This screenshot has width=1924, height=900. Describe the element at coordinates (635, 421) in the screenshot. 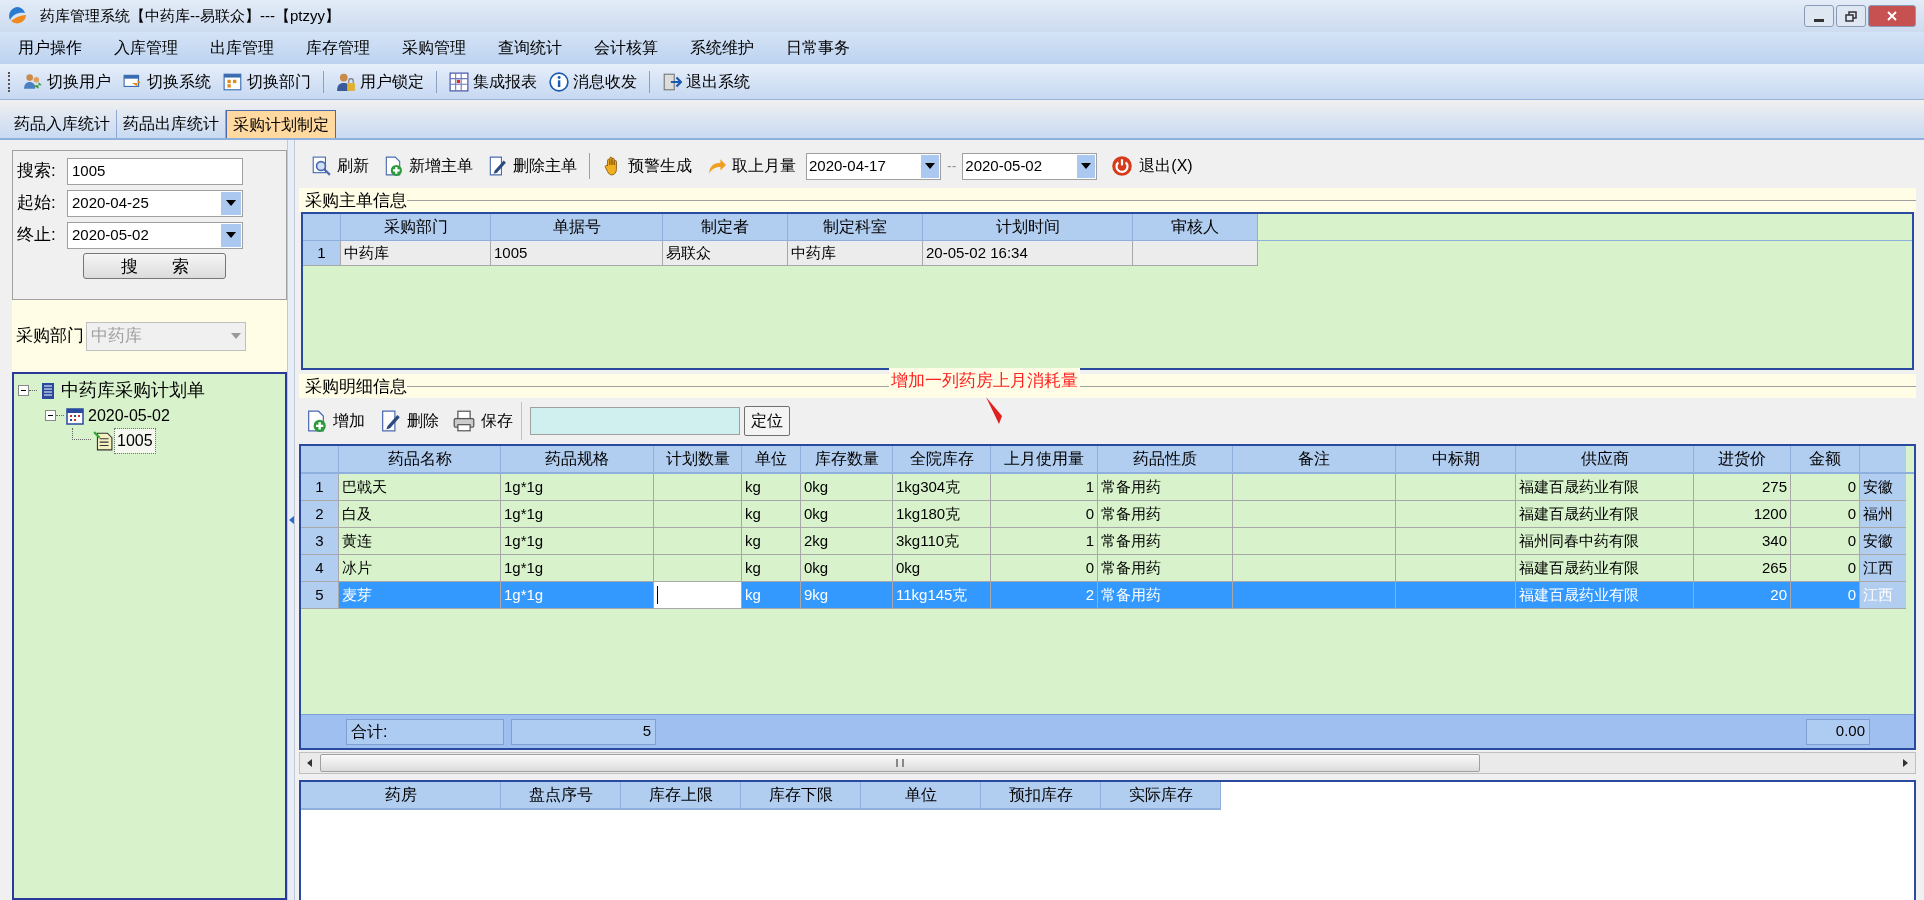

I see `locate-field` at that location.